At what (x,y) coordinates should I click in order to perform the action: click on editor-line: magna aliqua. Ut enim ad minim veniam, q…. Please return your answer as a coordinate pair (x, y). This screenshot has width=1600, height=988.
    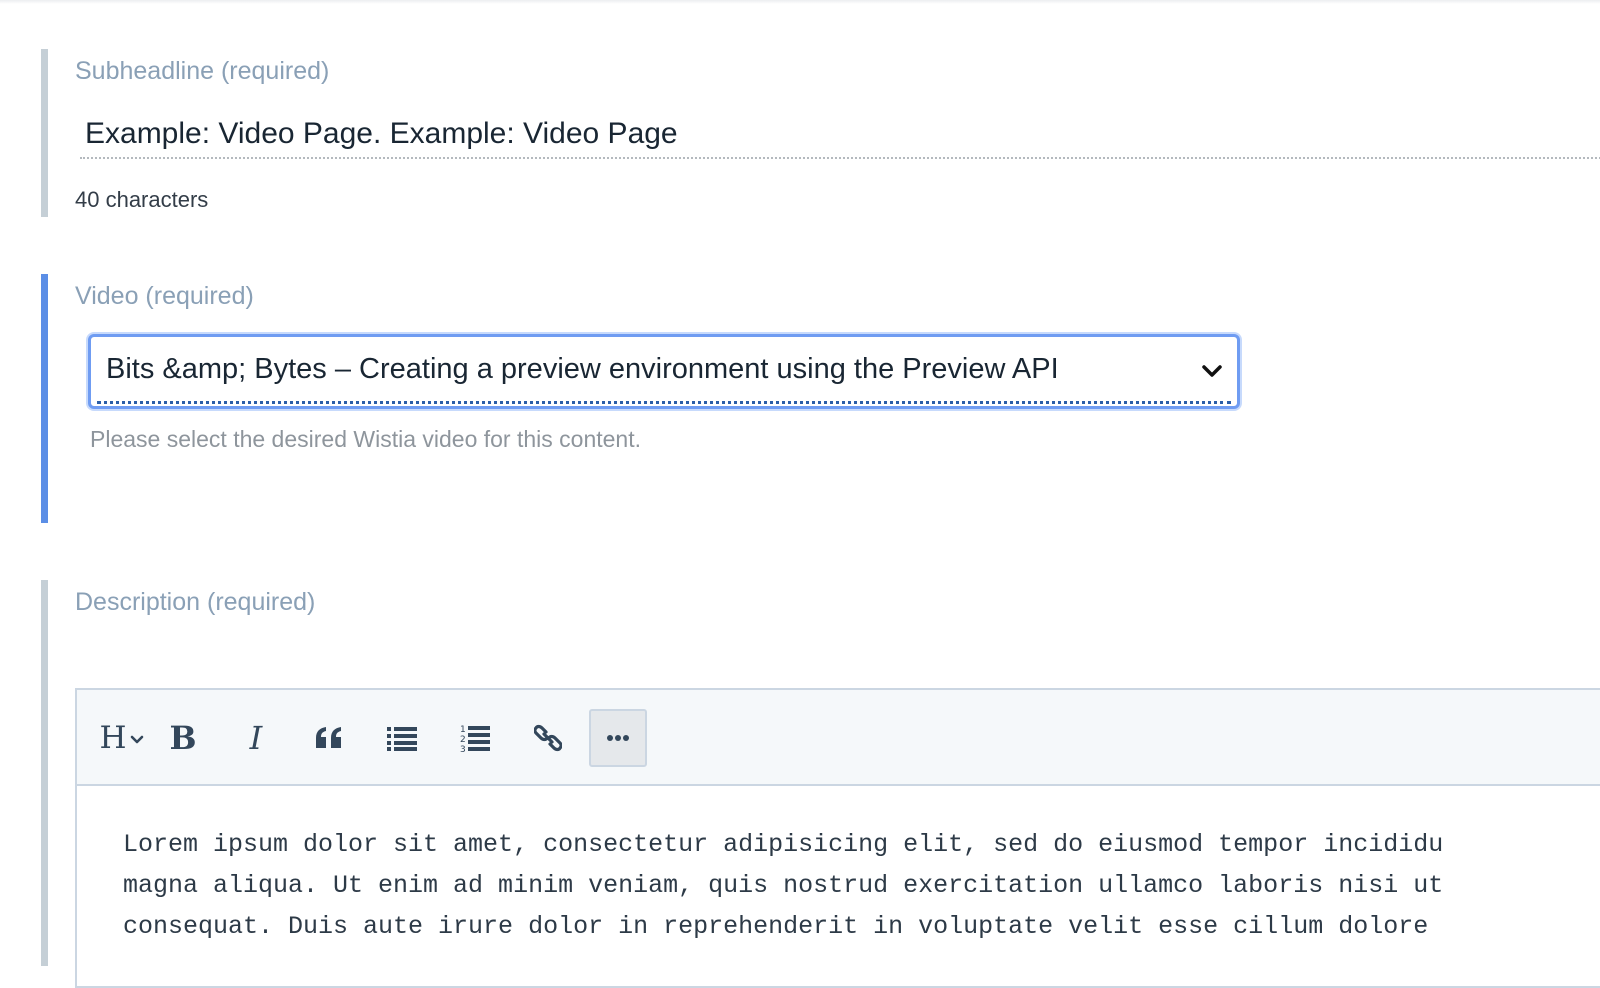
    Looking at the image, I should click on (783, 885).